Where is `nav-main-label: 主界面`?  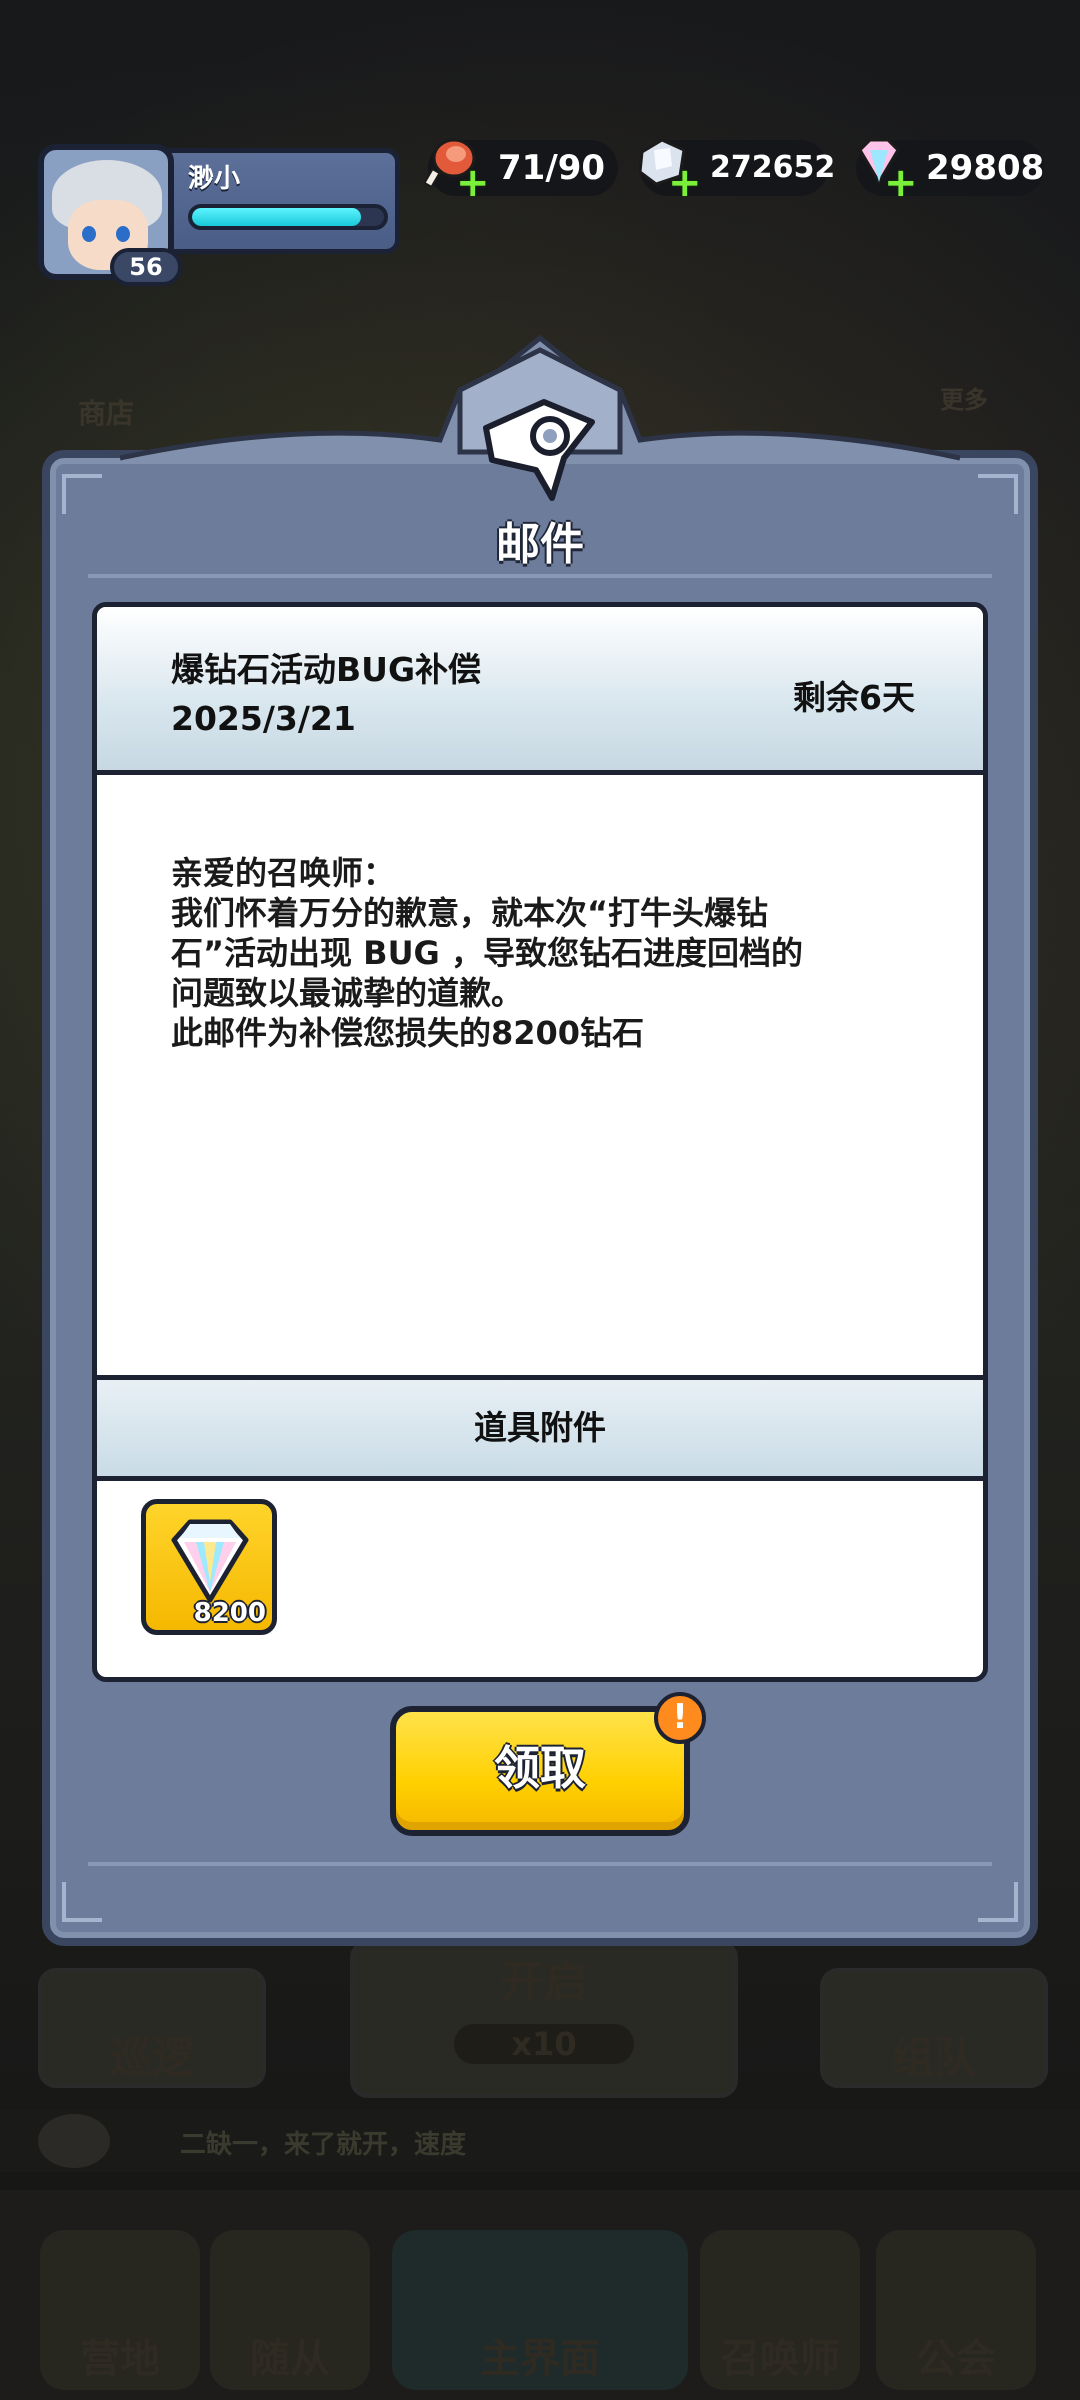
nav-main-label: 主界面 is located at coordinates (540, 2359).